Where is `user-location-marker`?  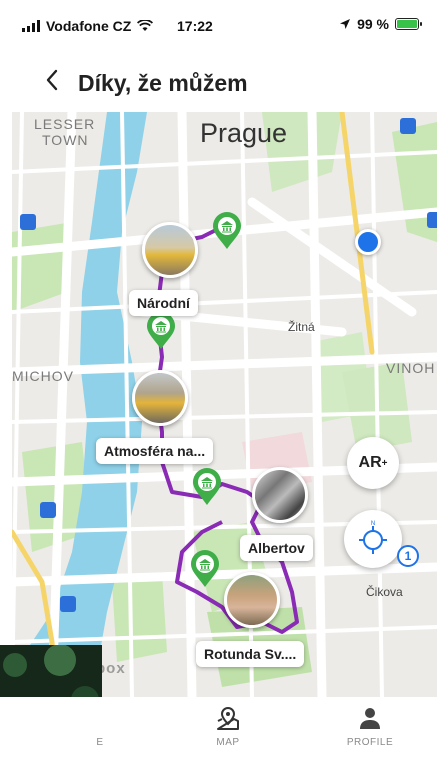 user-location-marker is located at coordinates (368, 242).